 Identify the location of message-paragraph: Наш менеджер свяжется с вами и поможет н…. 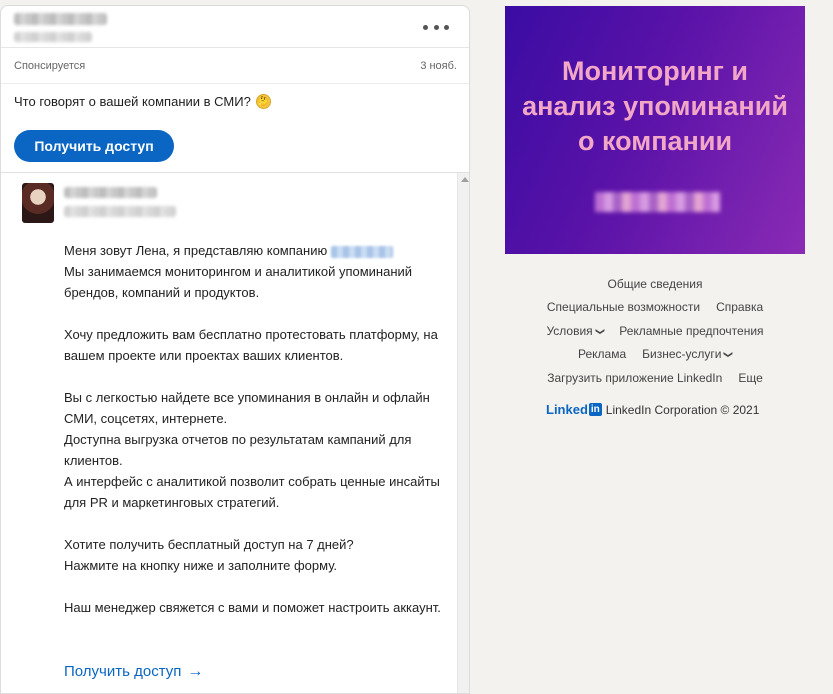
(252, 607).